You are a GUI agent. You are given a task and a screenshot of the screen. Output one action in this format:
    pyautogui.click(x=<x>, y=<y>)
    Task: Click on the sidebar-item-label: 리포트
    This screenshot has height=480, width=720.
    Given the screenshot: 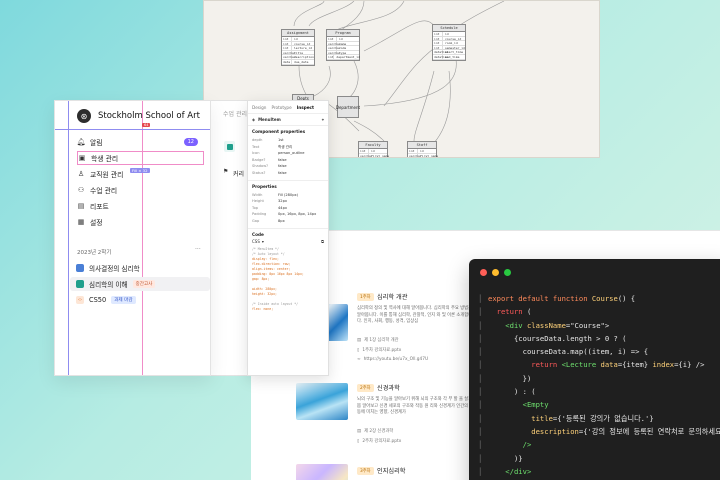 What is the action you would take?
    pyautogui.click(x=99, y=207)
    